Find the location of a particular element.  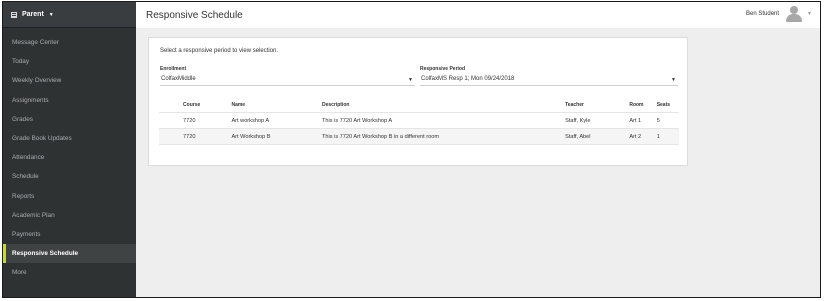

portal-menu-label: Parent is located at coordinates (33, 14).